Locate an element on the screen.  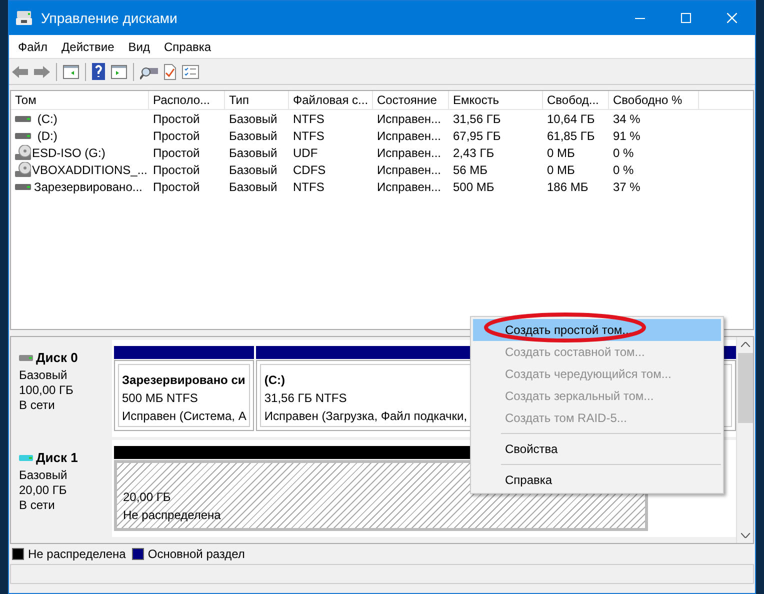
window-title: Управление дисками is located at coordinates (109, 18).